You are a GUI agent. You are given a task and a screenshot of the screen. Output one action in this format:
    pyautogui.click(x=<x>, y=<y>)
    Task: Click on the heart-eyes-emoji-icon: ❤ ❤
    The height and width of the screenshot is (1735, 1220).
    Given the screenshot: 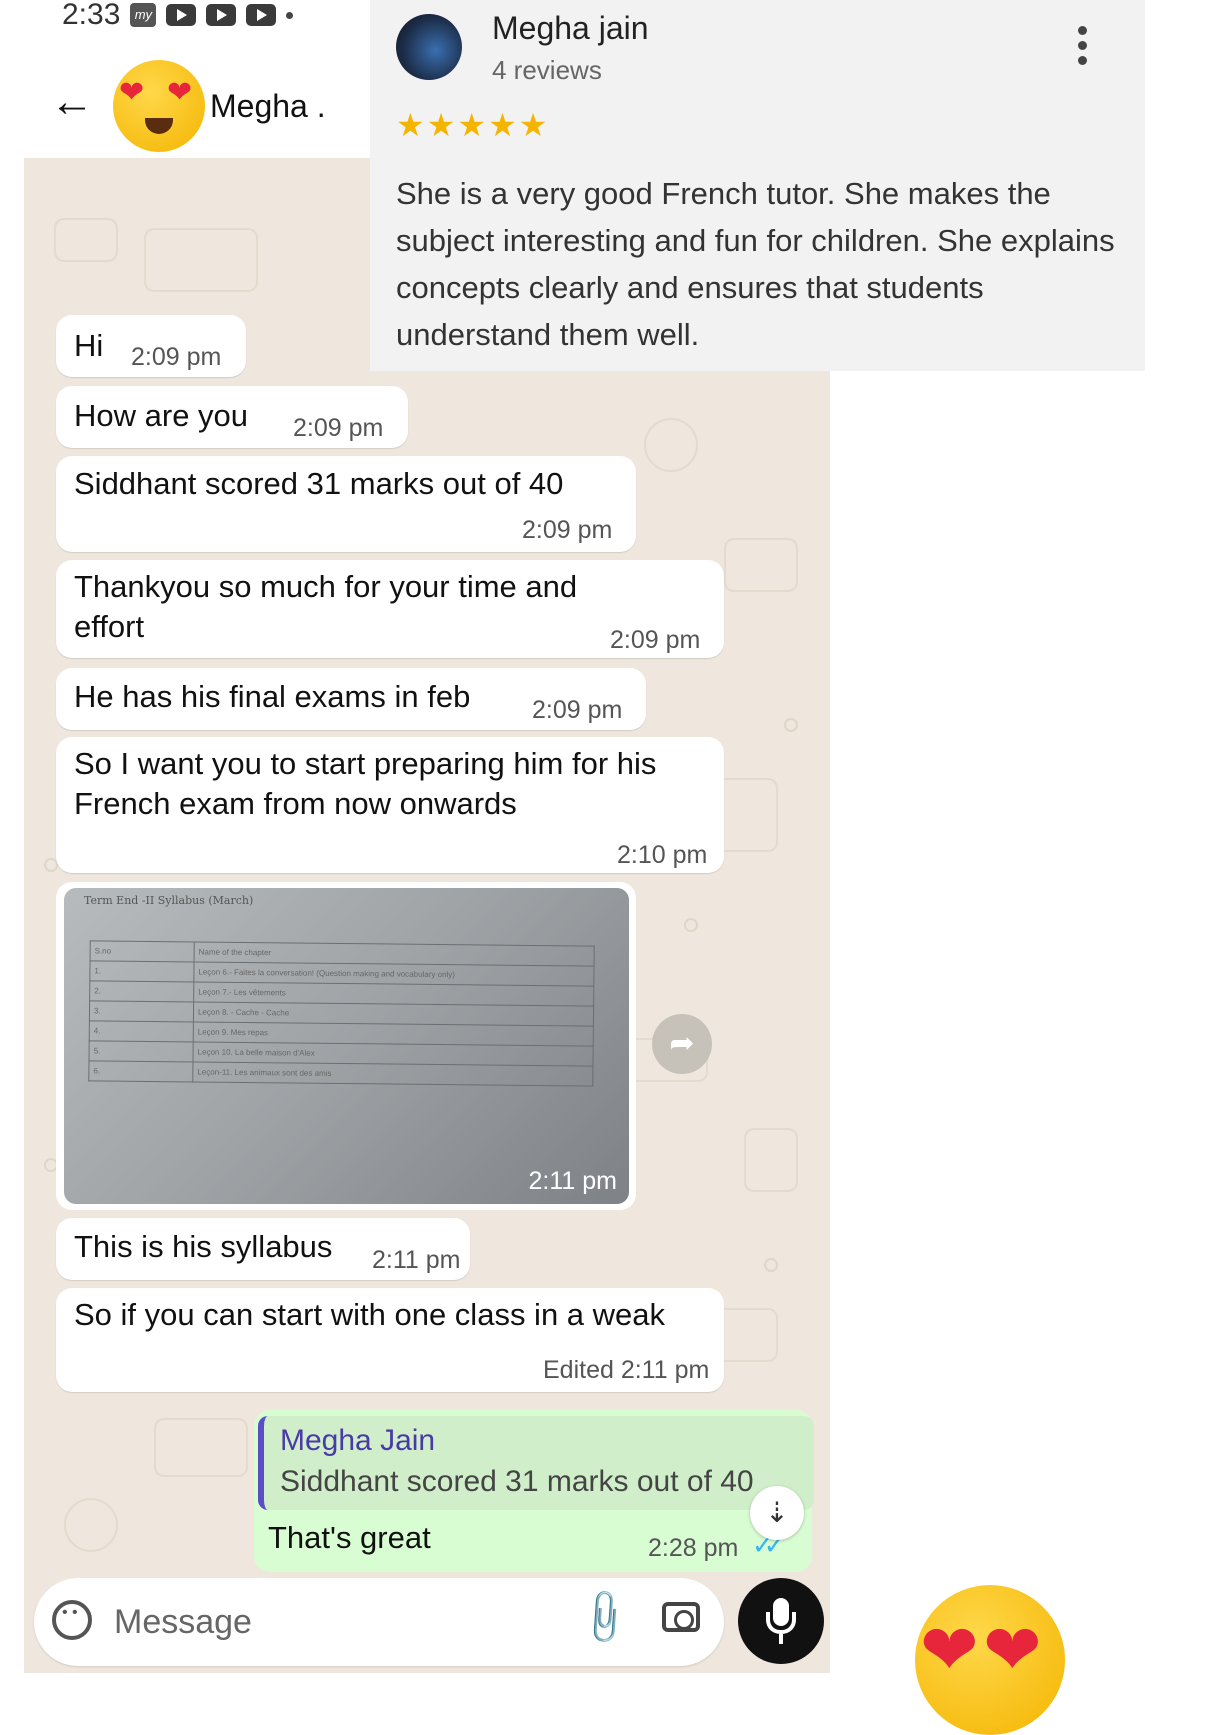 What is the action you would take?
    pyautogui.click(x=990, y=1660)
    